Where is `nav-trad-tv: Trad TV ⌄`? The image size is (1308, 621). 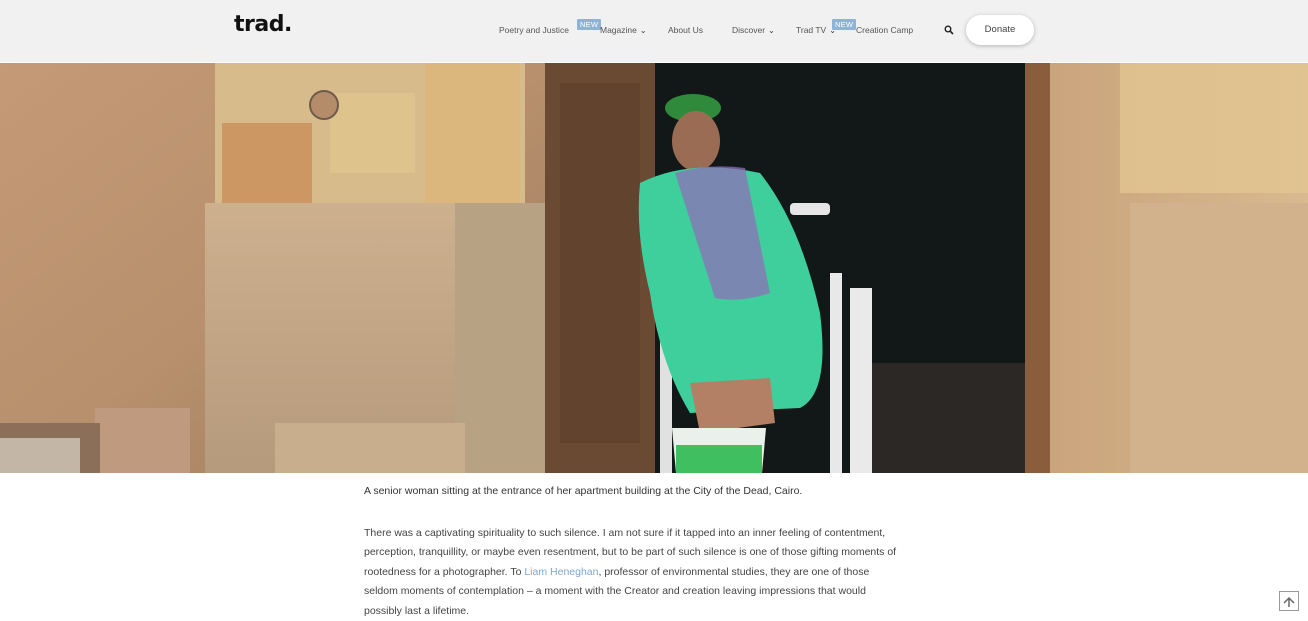
nav-trad-tv: Trad TV ⌄ is located at coordinates (816, 30).